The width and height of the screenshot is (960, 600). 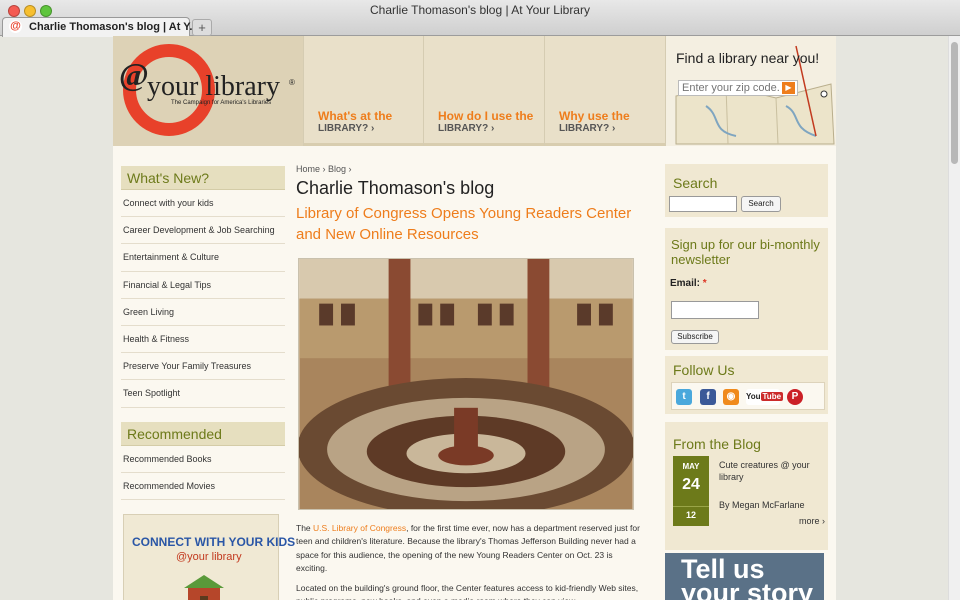 I want to click on date-month: MAY, so click(x=691, y=466).